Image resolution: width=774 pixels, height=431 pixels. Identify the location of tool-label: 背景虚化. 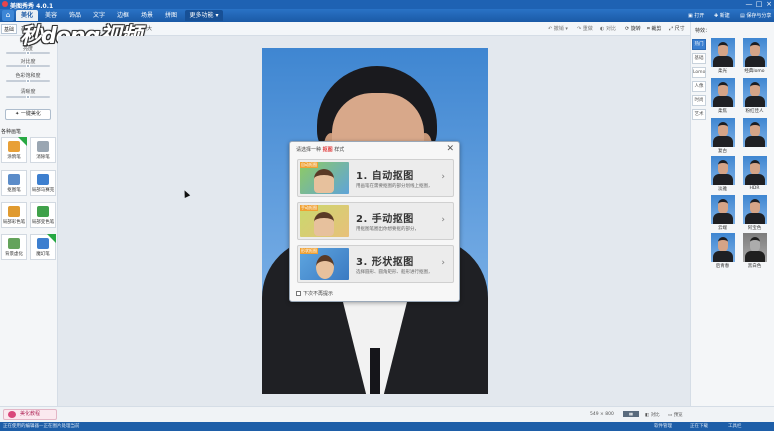
(14, 254).